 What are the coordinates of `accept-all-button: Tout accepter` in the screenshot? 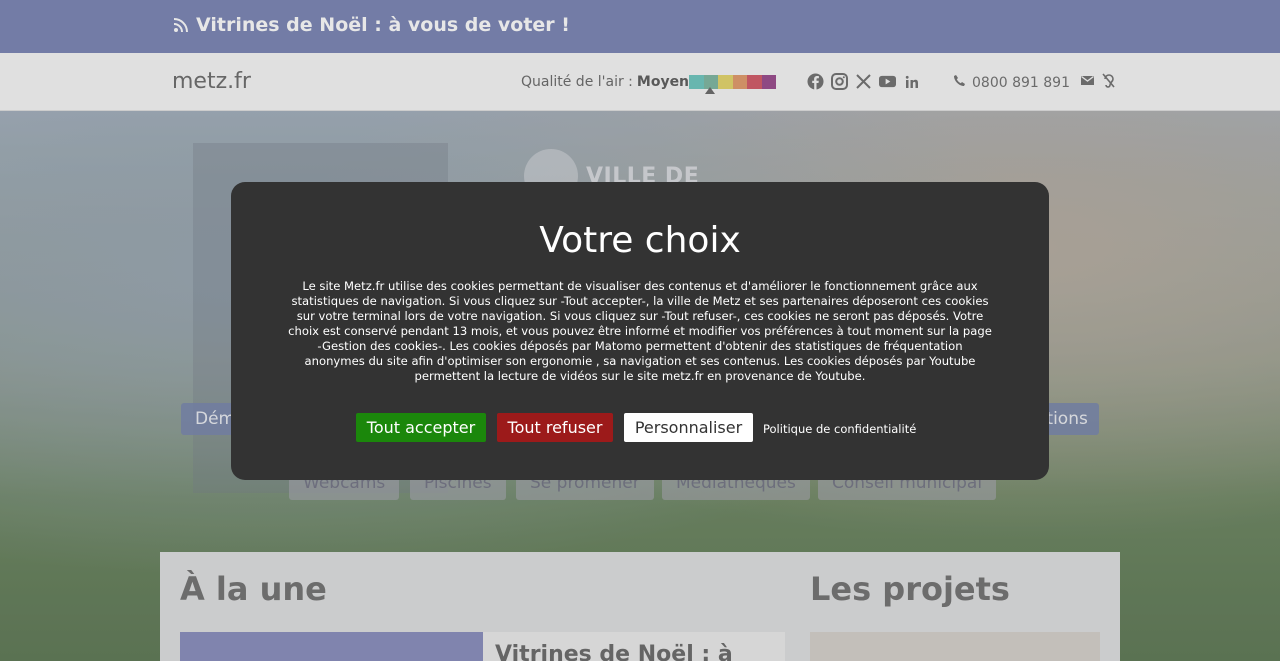 It's located at (421, 427).